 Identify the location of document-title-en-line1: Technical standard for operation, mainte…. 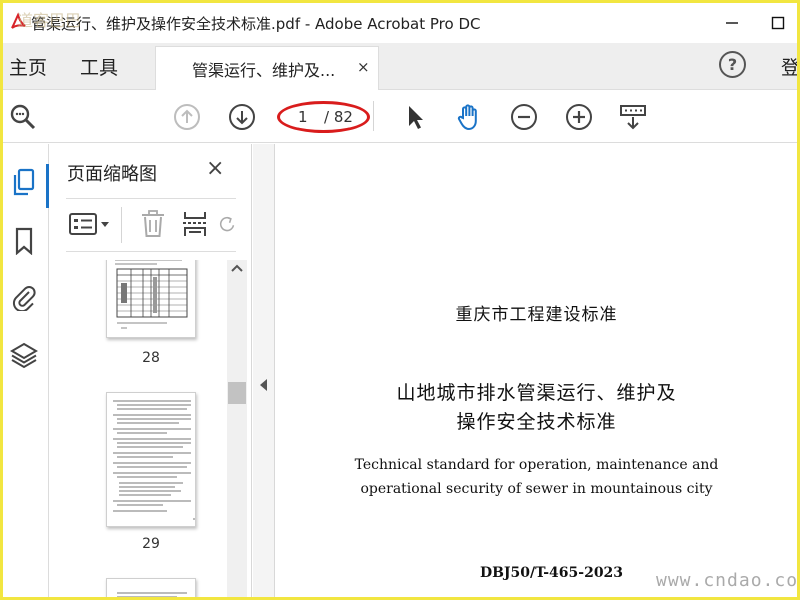
(536, 465).